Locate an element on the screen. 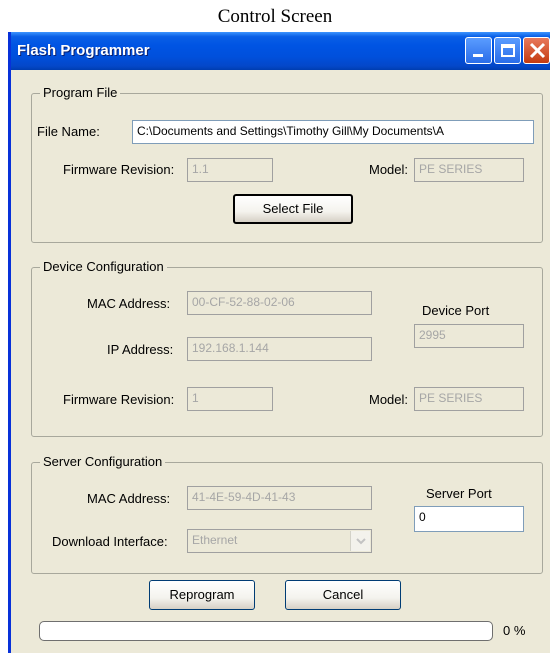  model-label: Model: is located at coordinates (389, 169).